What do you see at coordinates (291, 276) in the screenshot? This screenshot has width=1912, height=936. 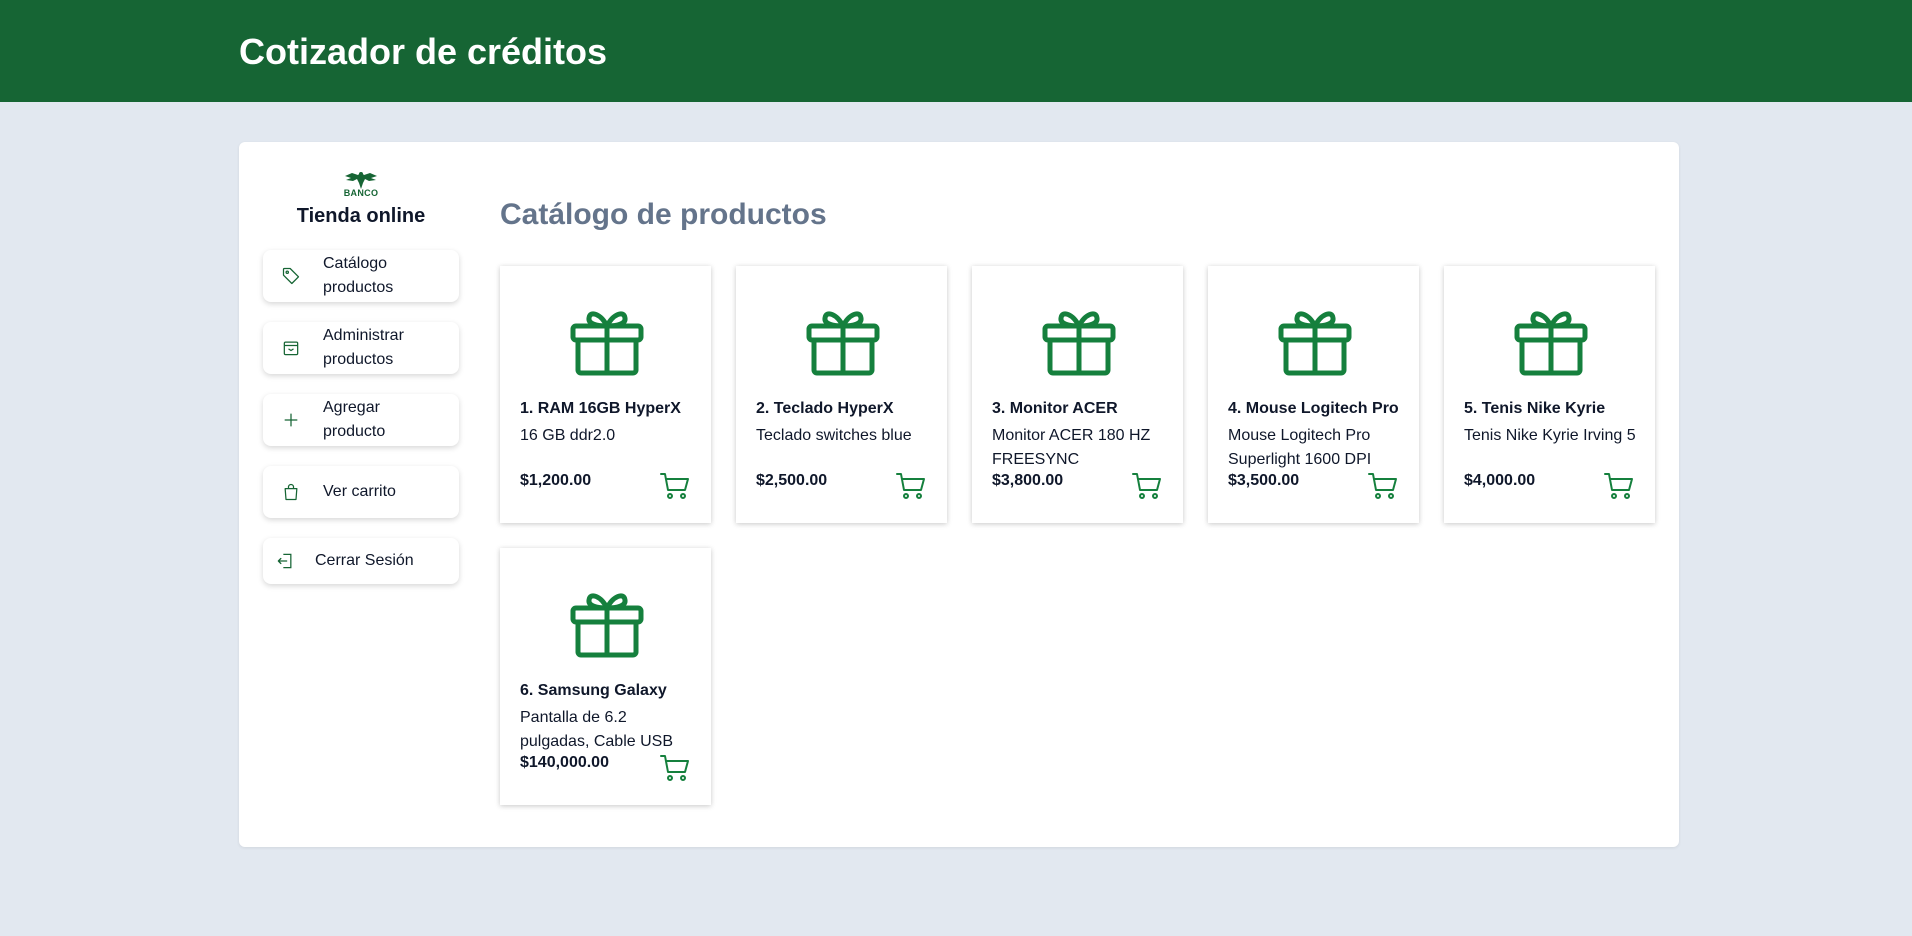 I see `tag-icon` at bounding box center [291, 276].